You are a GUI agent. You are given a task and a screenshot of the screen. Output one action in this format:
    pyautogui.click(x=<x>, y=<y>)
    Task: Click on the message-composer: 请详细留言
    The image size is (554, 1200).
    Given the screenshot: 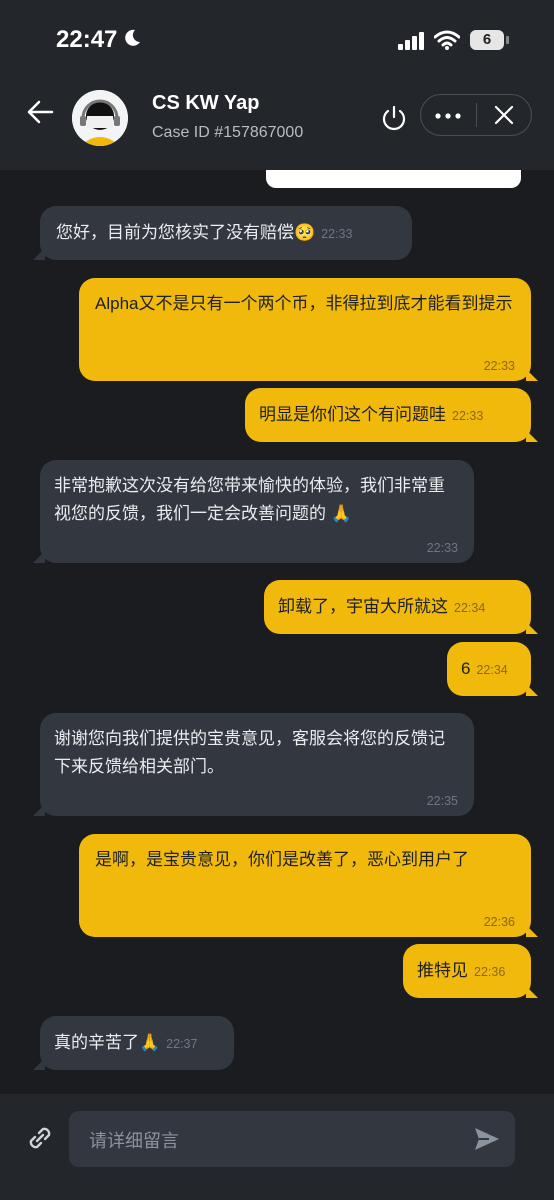 What is the action you would take?
    pyautogui.click(x=277, y=1147)
    